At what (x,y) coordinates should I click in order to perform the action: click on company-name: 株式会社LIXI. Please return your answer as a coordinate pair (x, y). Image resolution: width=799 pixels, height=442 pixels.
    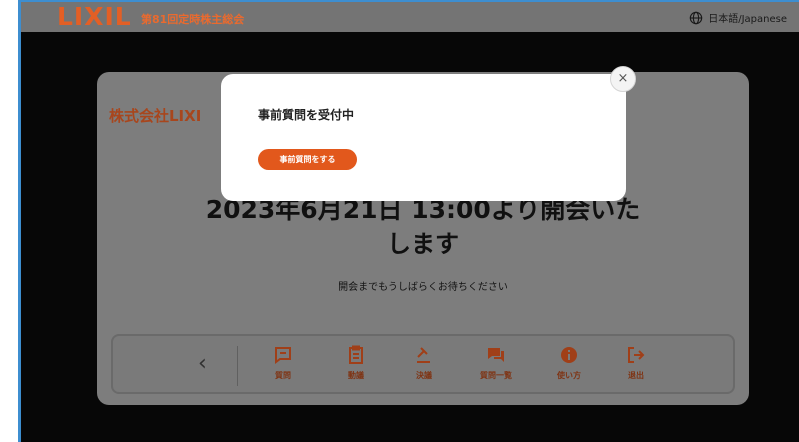
    Looking at the image, I should click on (155, 116).